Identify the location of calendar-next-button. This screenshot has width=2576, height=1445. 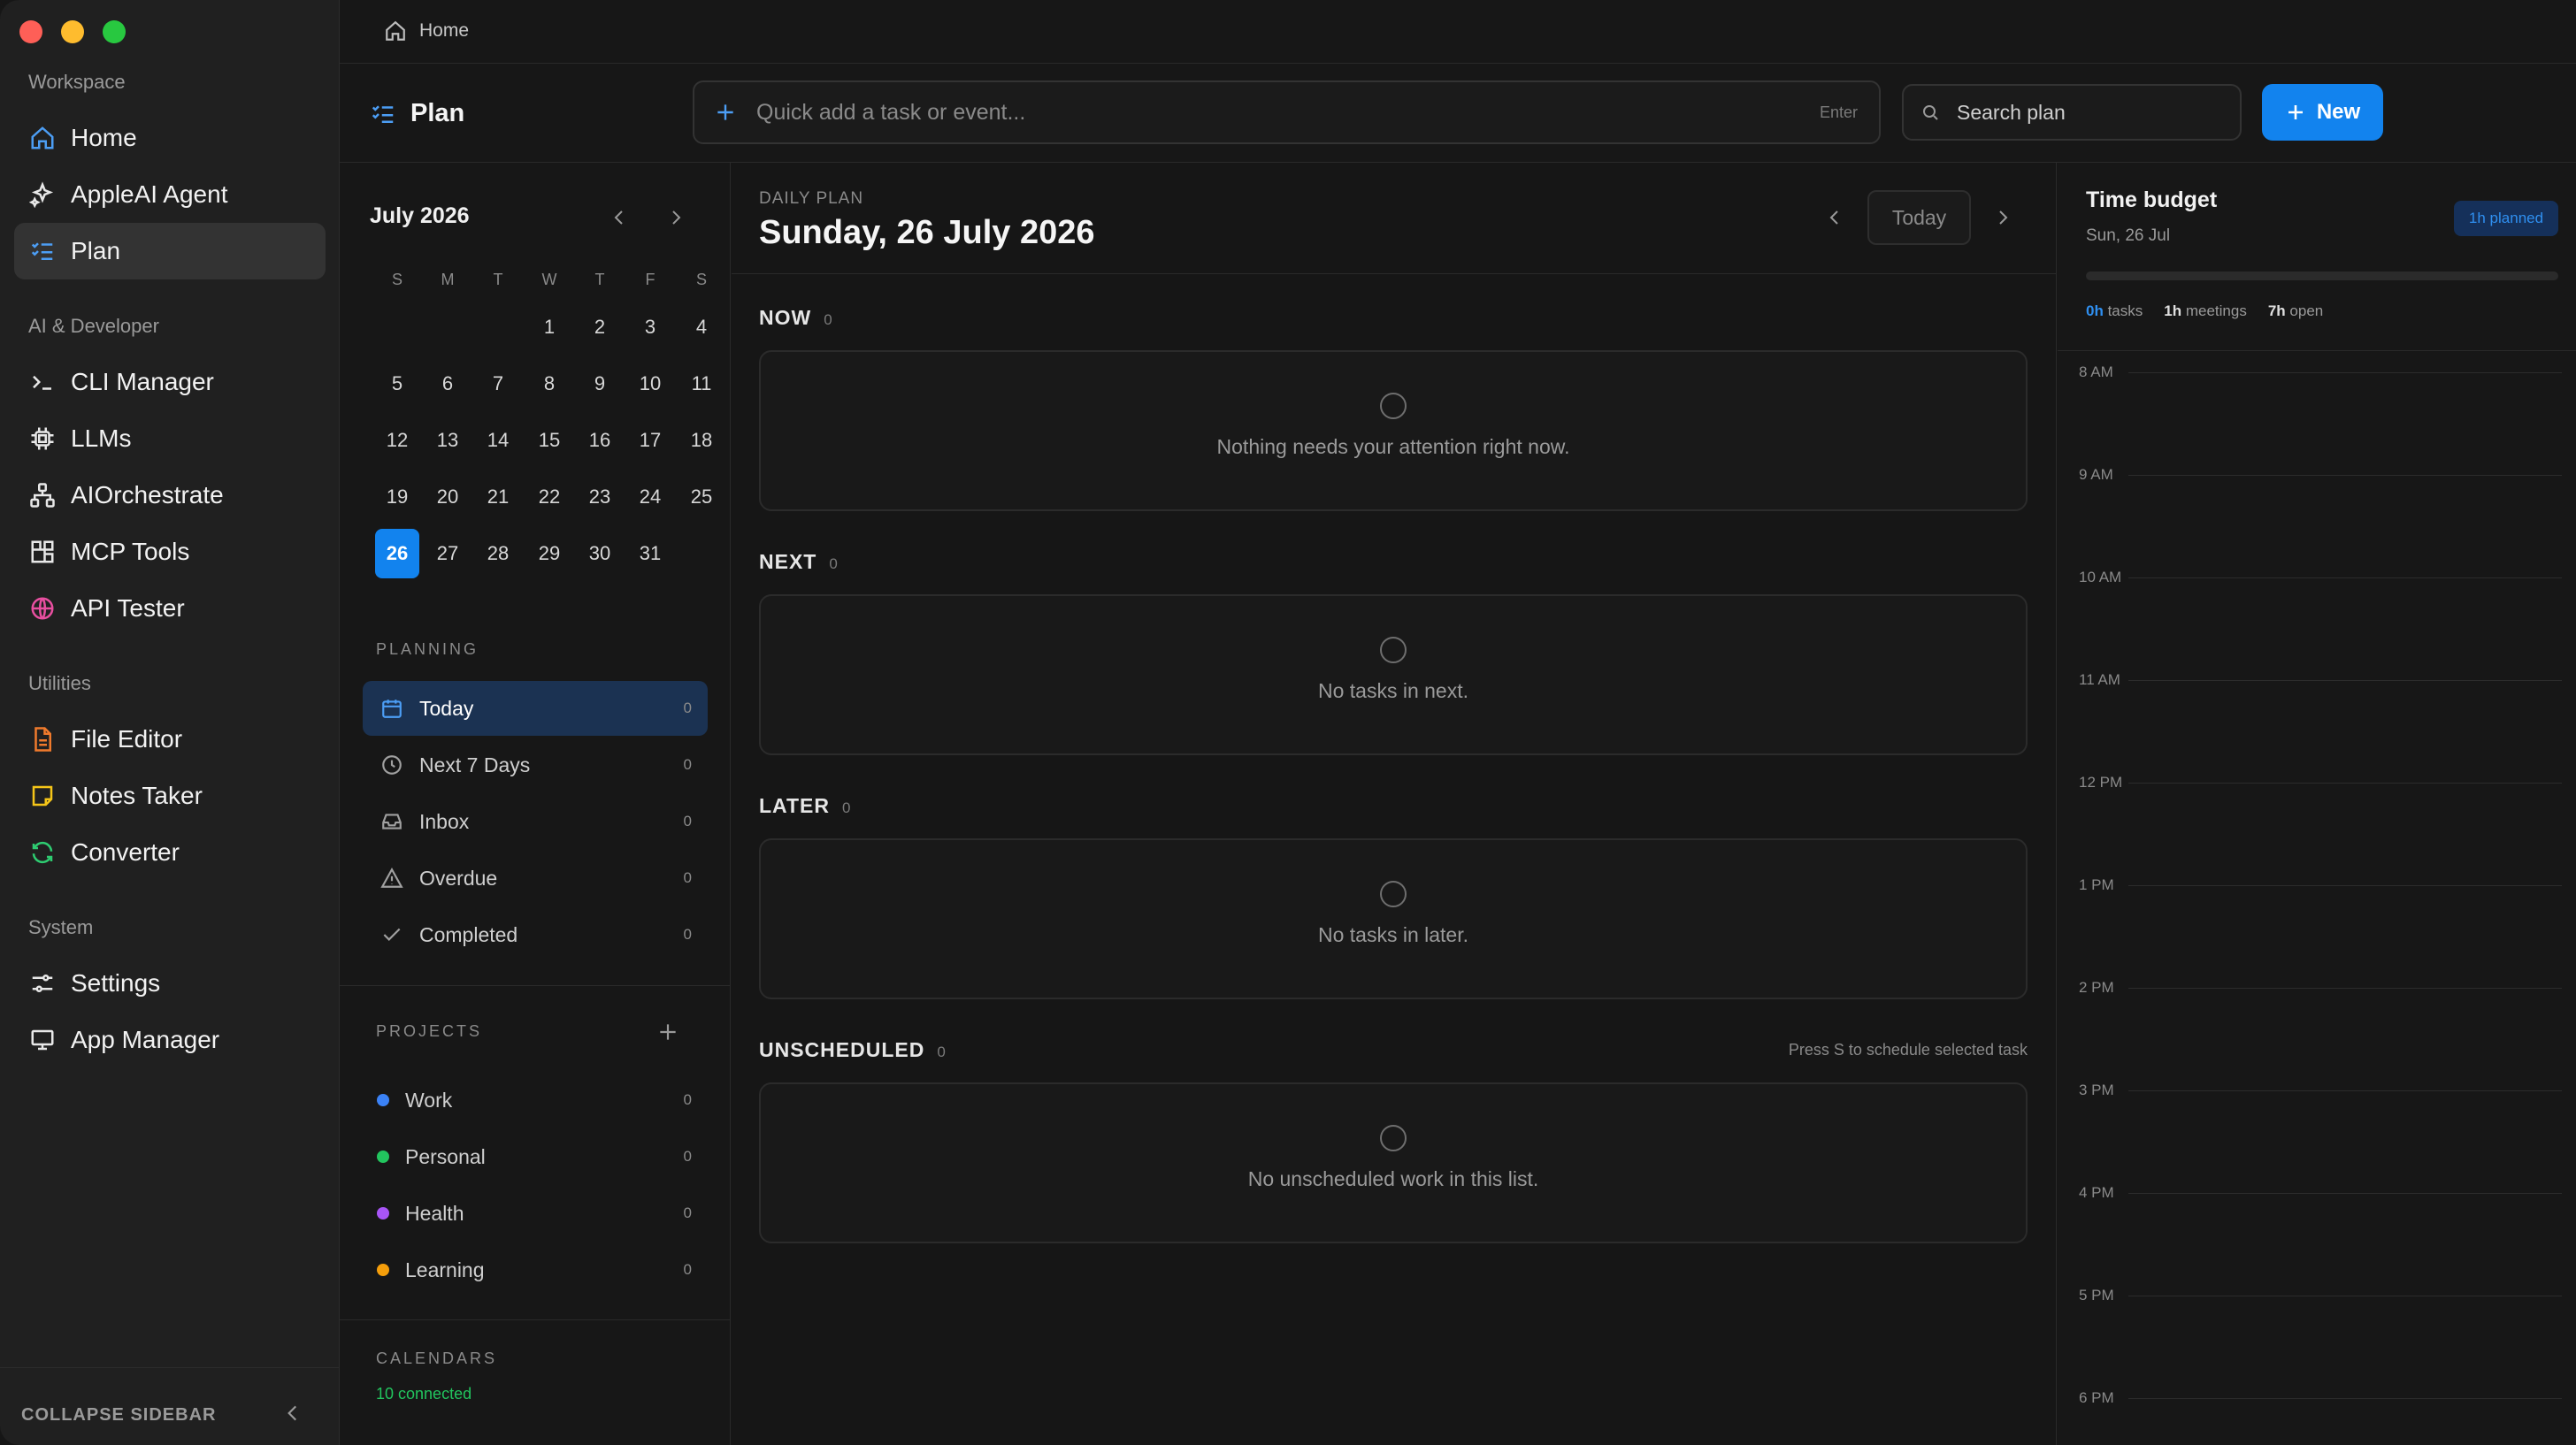
(675, 218).